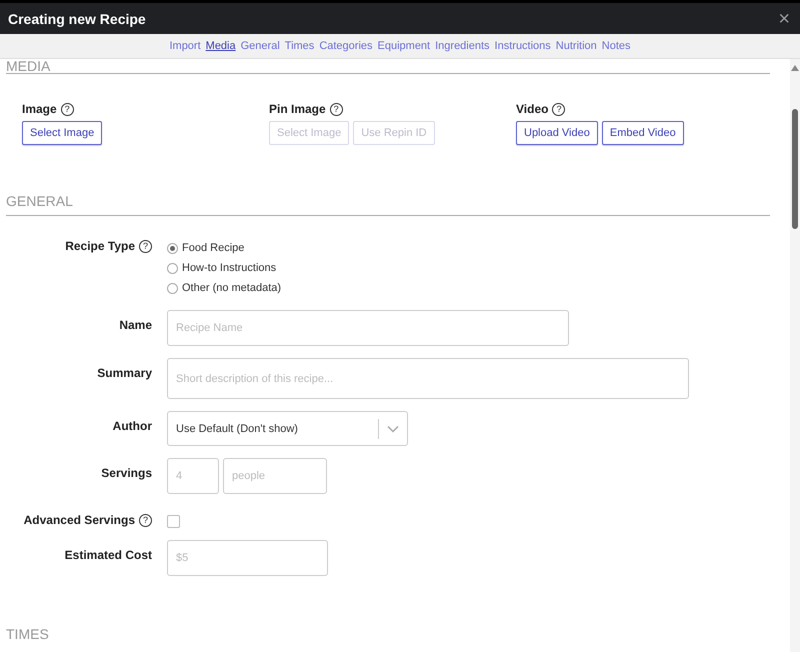  I want to click on field-label: Servings, so click(126, 473).